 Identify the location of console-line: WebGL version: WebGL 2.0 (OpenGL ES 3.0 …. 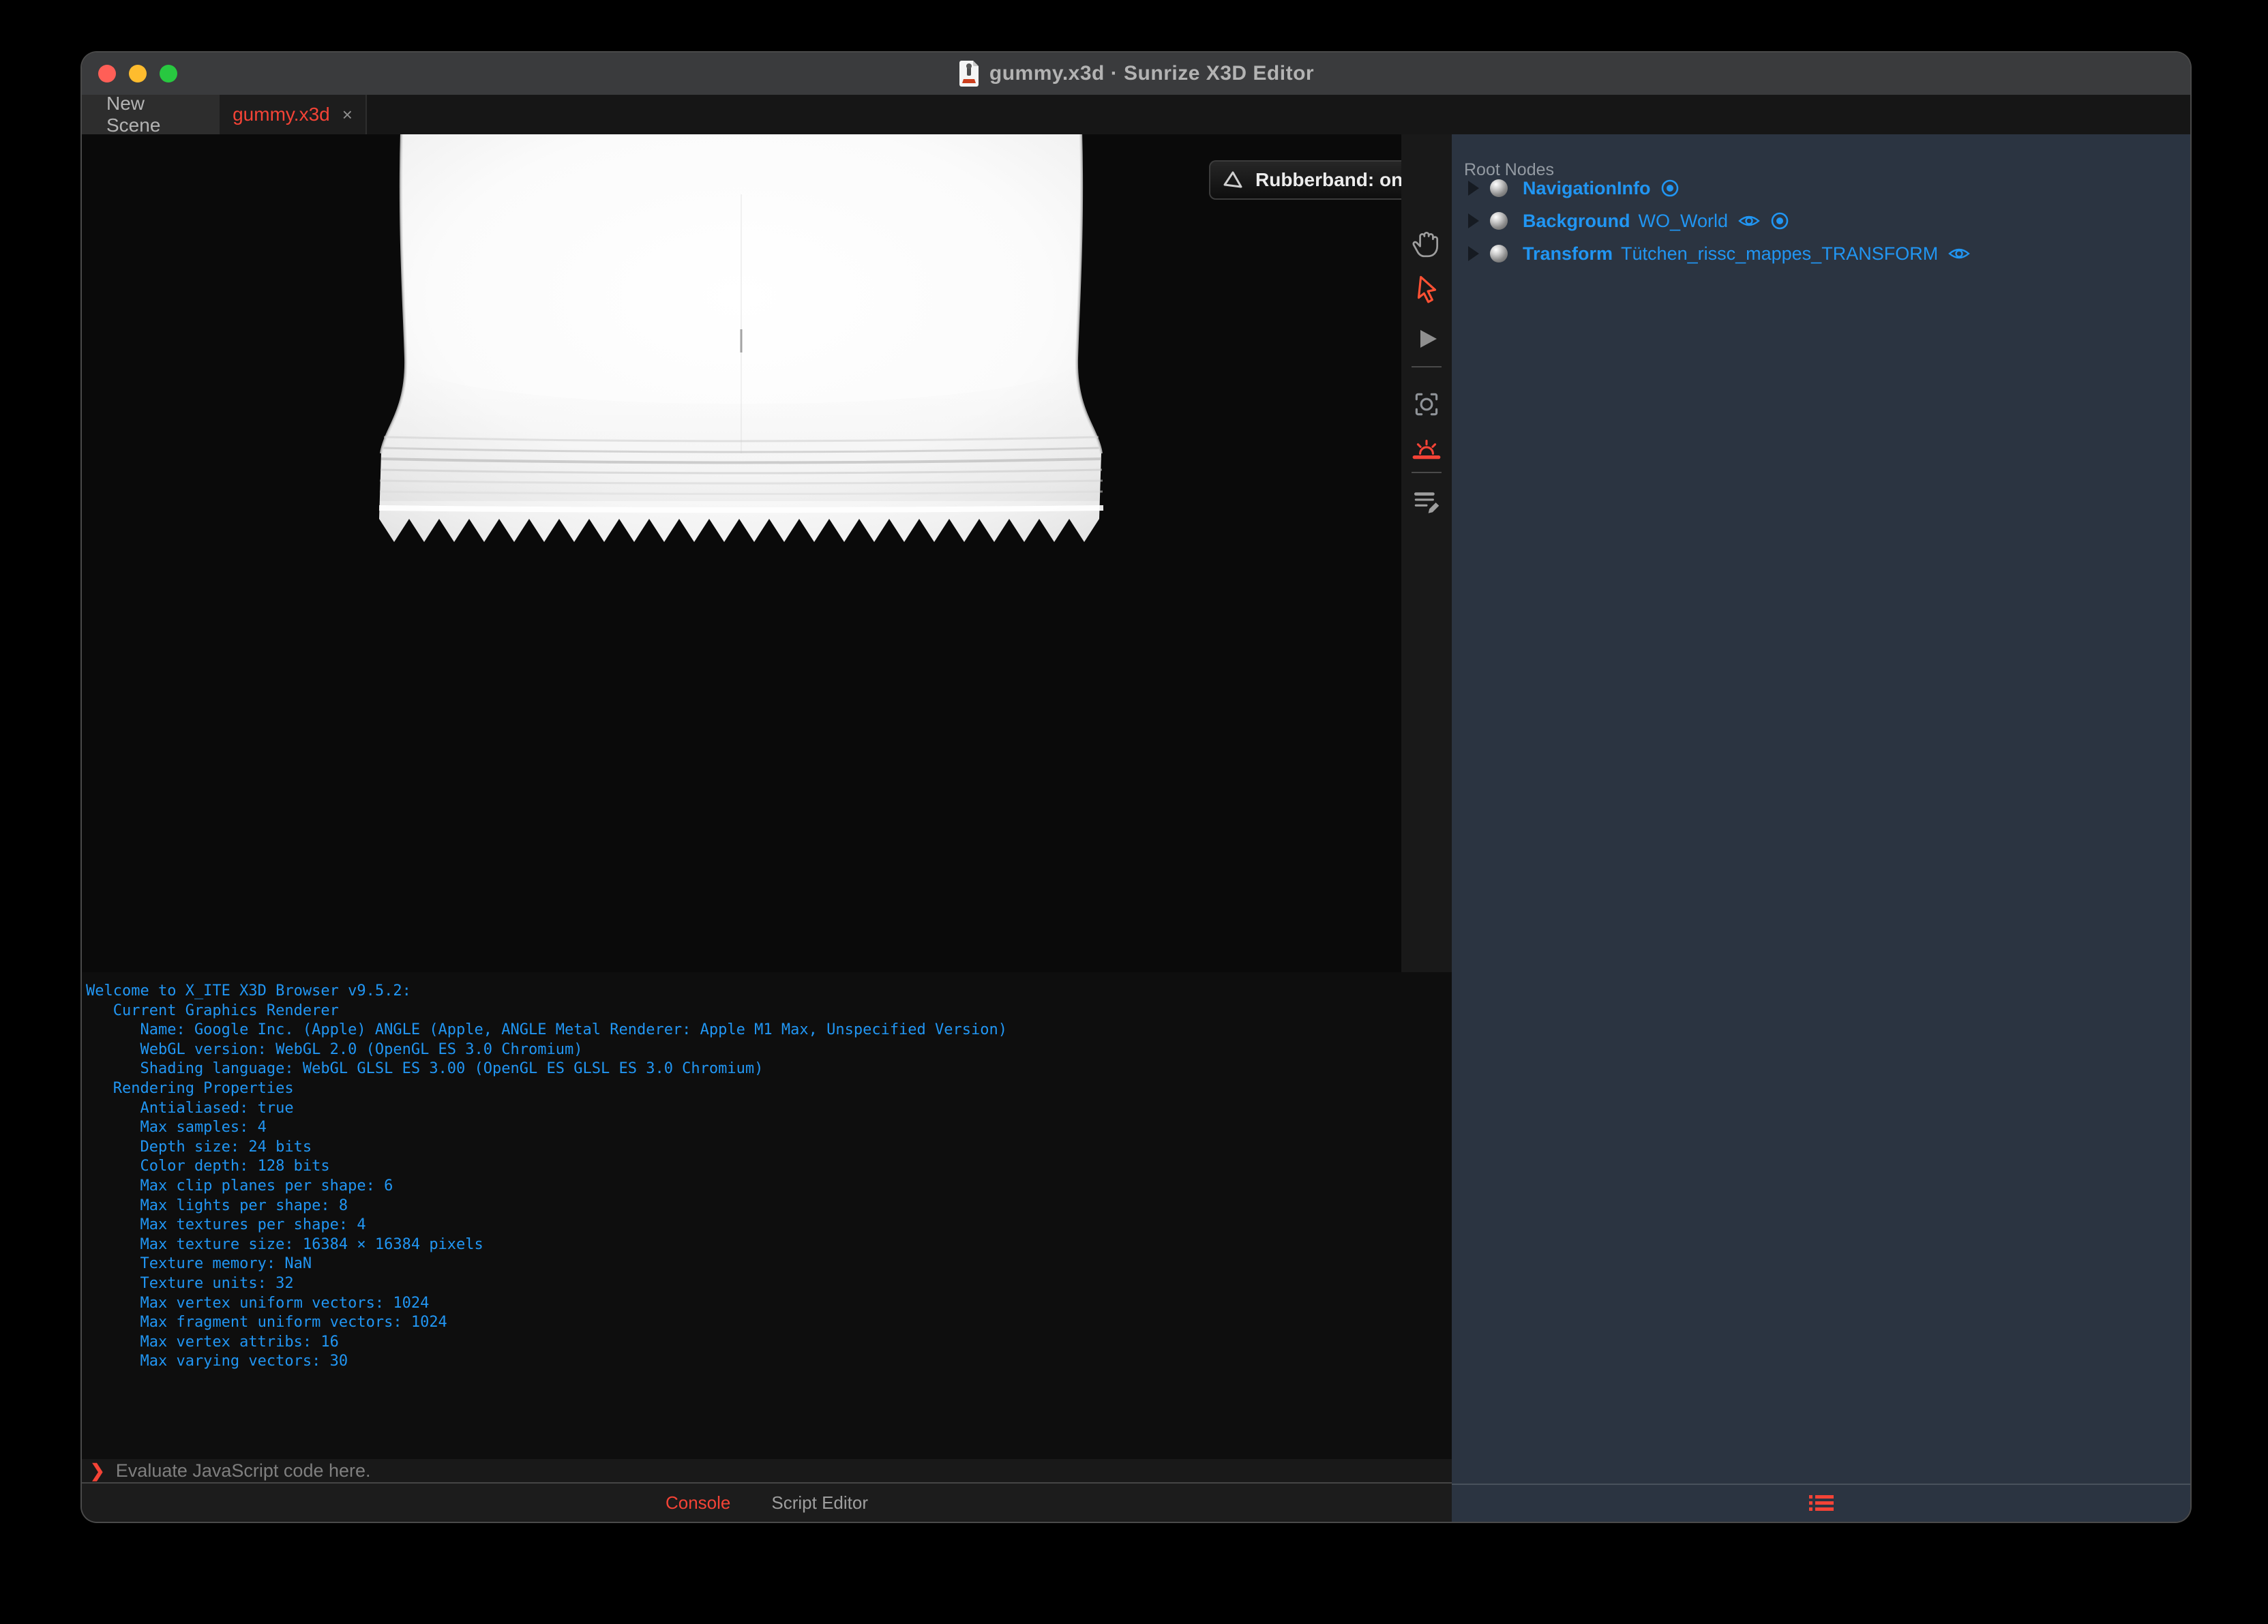
(334, 1049).